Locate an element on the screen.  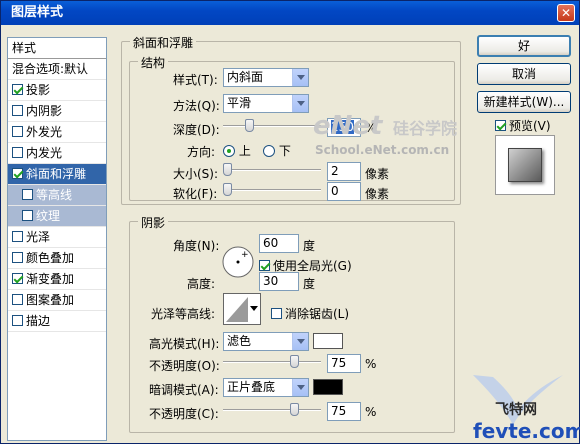
preview-option: 预览(V) is located at coordinates (523, 125).